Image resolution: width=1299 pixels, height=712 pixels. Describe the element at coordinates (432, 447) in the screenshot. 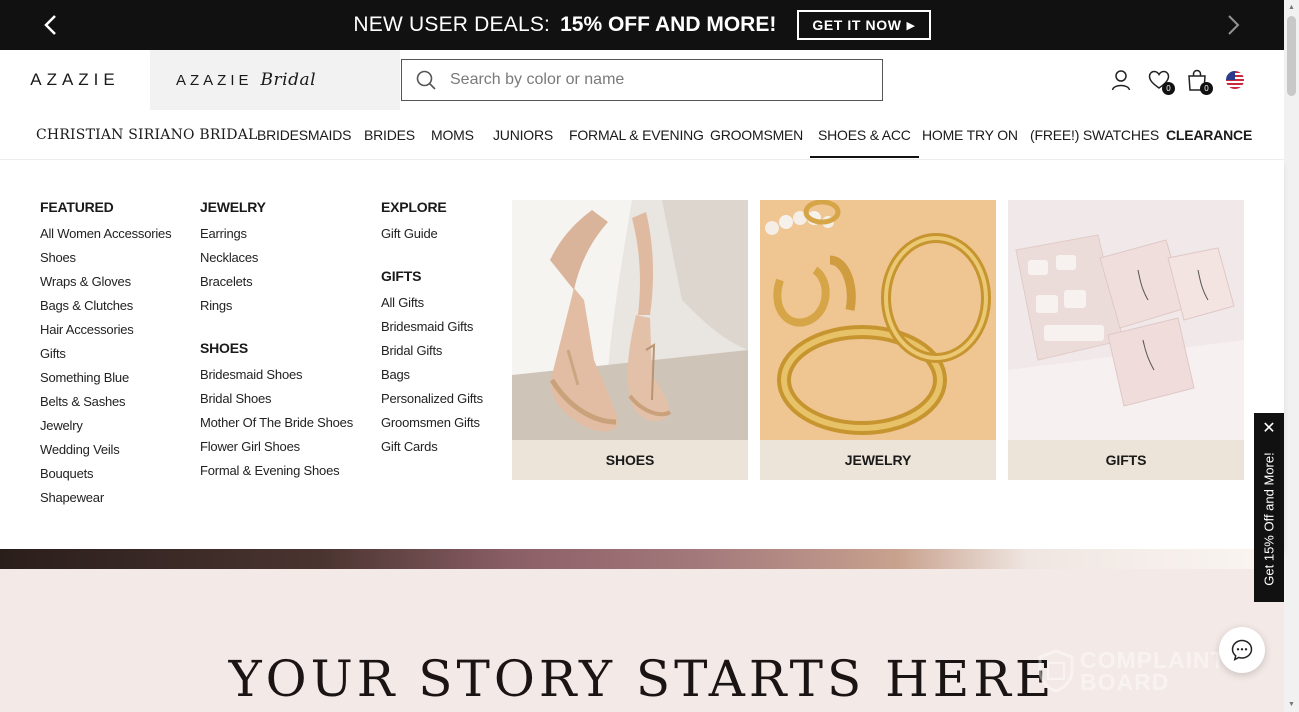

I see `menu-link: Gift Cards` at that location.